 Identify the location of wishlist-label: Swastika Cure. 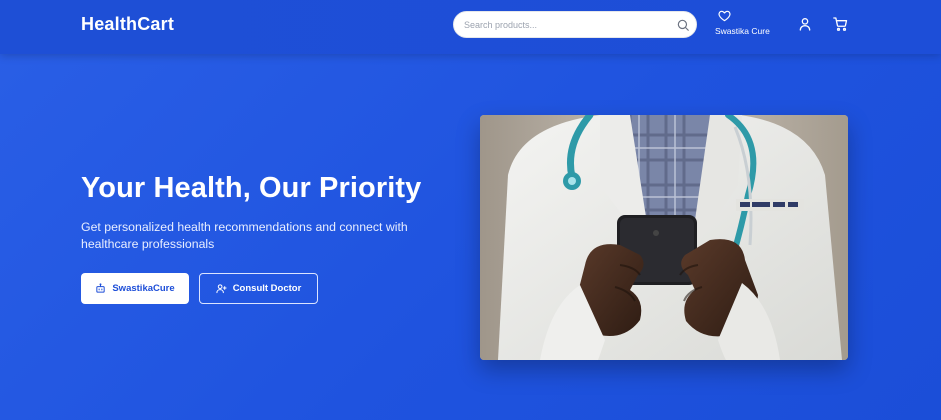
(742, 31).